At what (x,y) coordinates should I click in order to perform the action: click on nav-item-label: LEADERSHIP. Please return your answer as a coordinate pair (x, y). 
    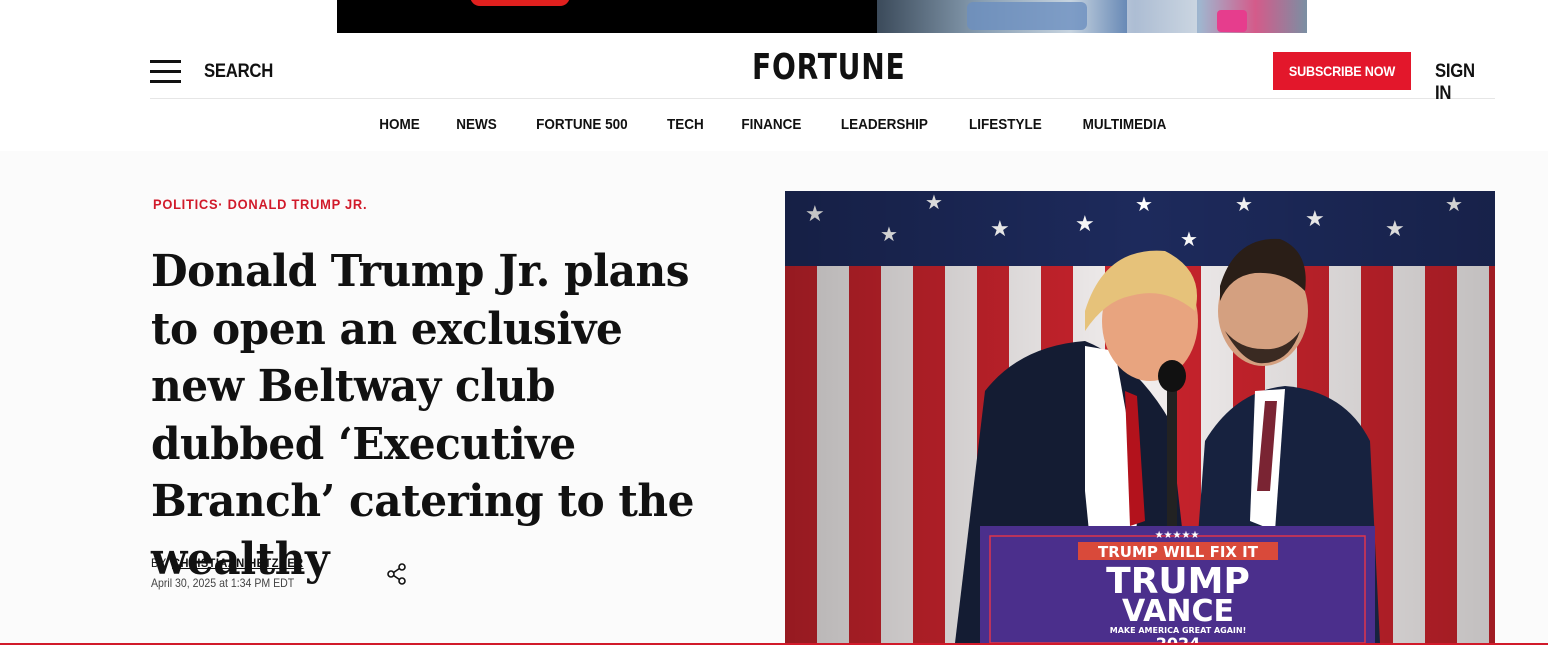
    Looking at the image, I should click on (885, 124).